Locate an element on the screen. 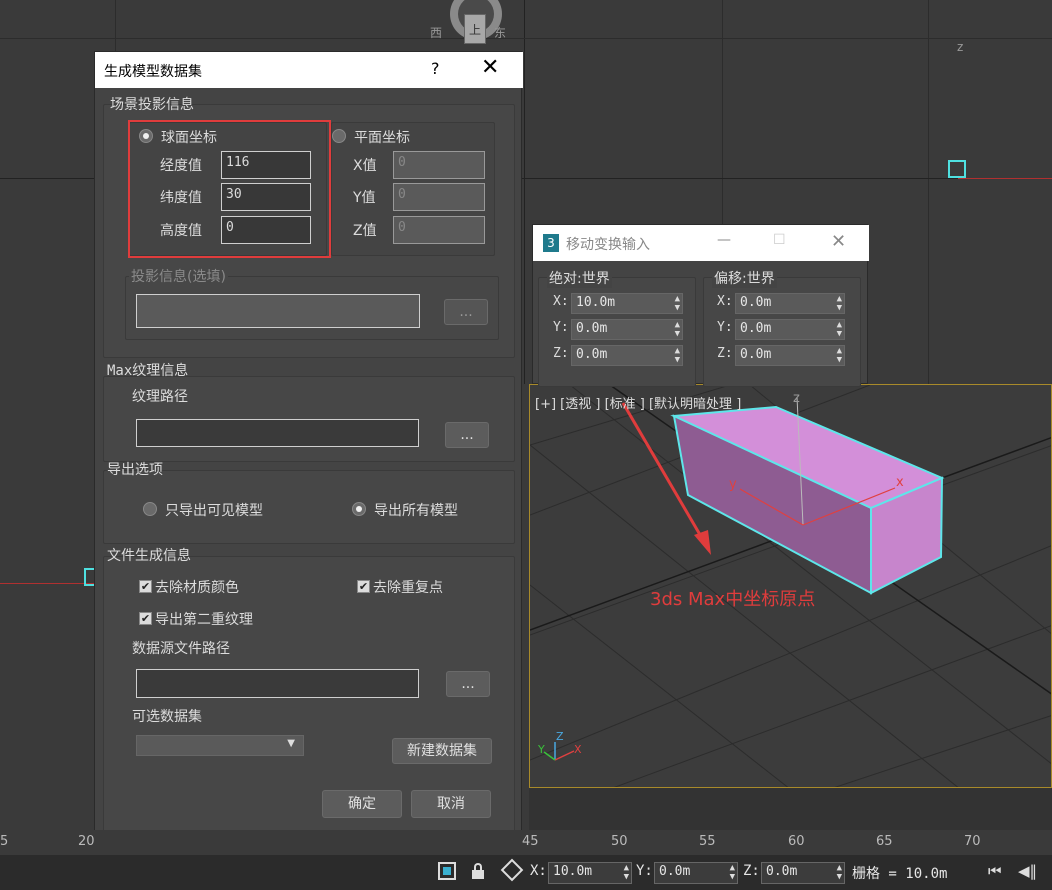  plane-radio is located at coordinates (339, 136).